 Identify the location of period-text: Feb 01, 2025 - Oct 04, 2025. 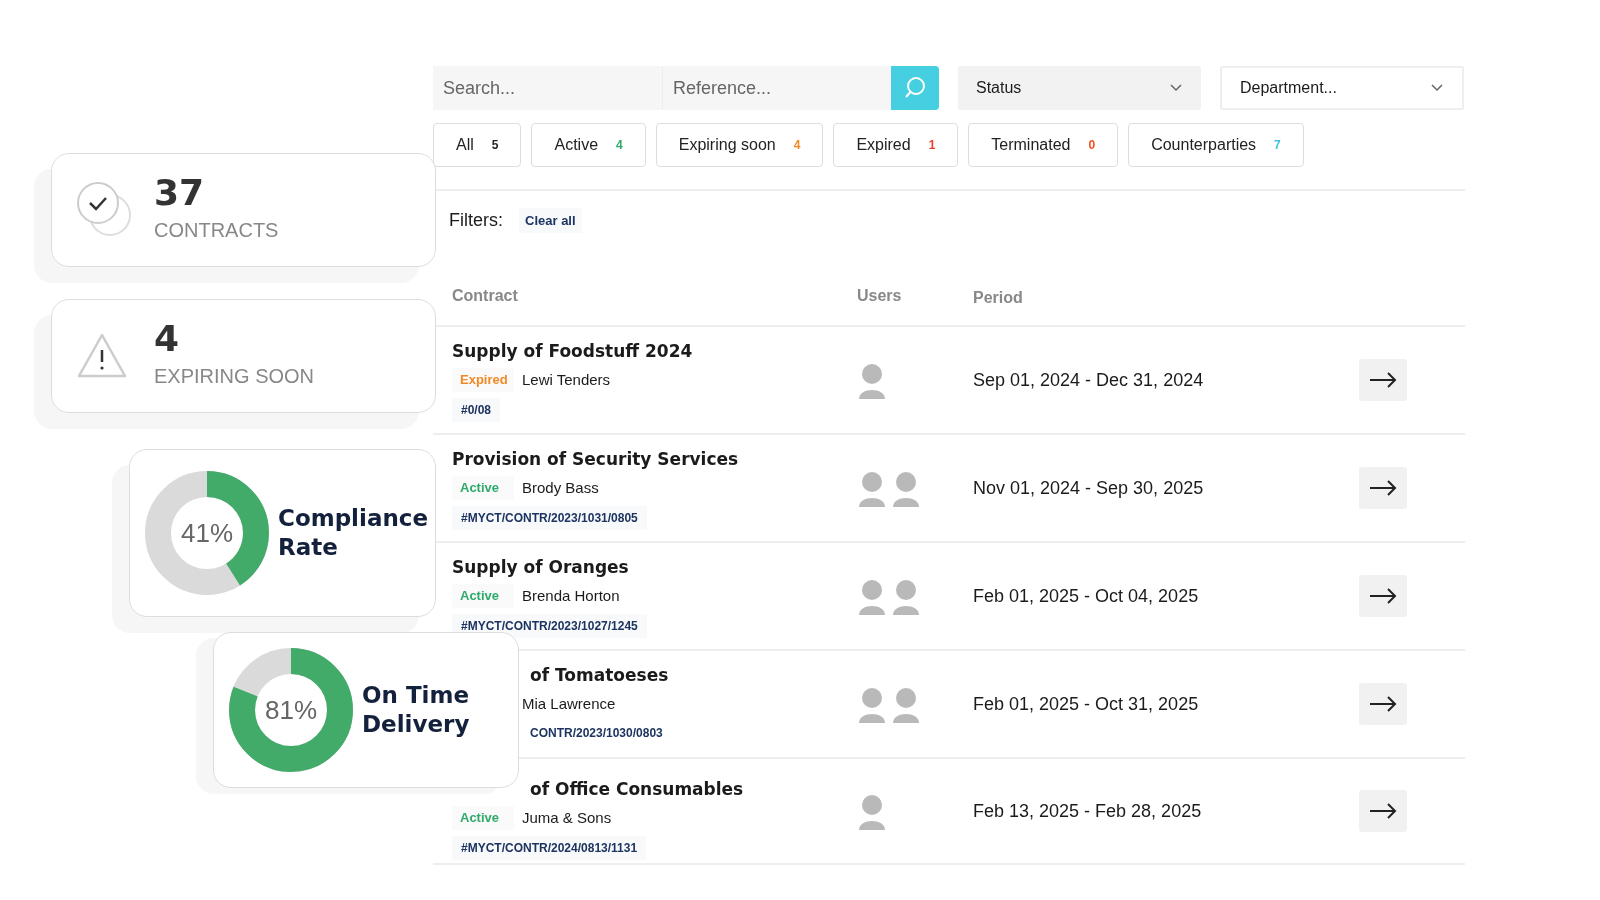
(1086, 595).